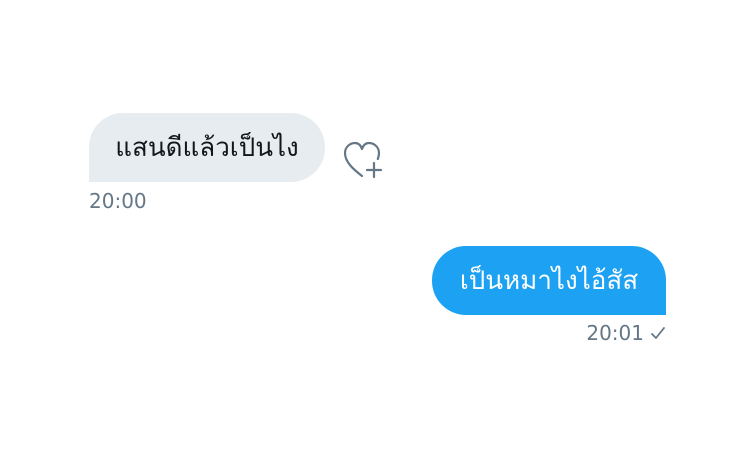 This screenshot has width=750, height=465. I want to click on outgoing-message-timestamp: 20:01, so click(615, 333).